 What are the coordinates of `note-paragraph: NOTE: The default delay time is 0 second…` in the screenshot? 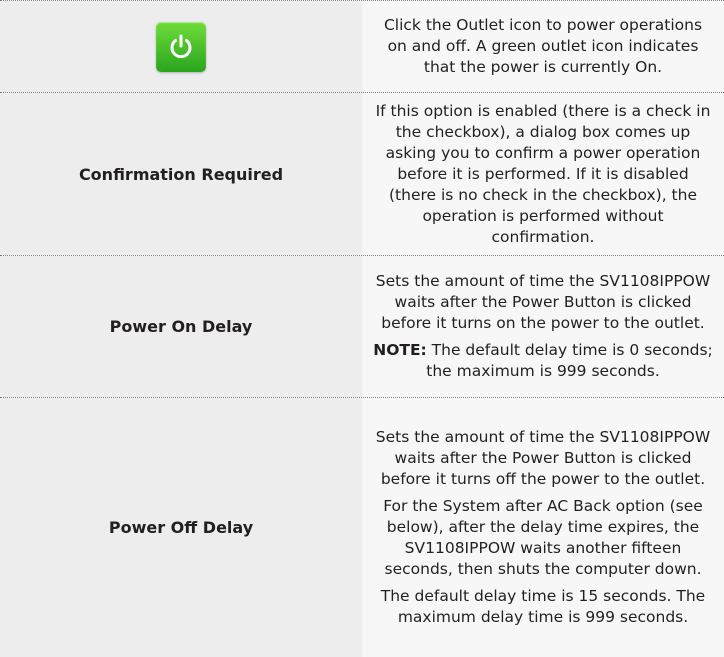 It's located at (543, 361).